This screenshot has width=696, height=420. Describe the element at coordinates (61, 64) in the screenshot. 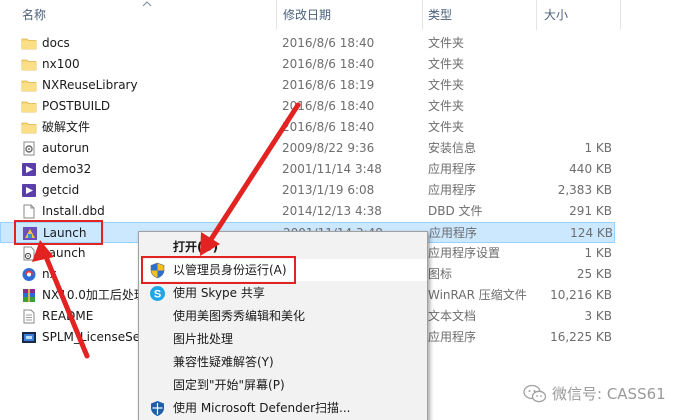

I see `file-name: nx100` at that location.